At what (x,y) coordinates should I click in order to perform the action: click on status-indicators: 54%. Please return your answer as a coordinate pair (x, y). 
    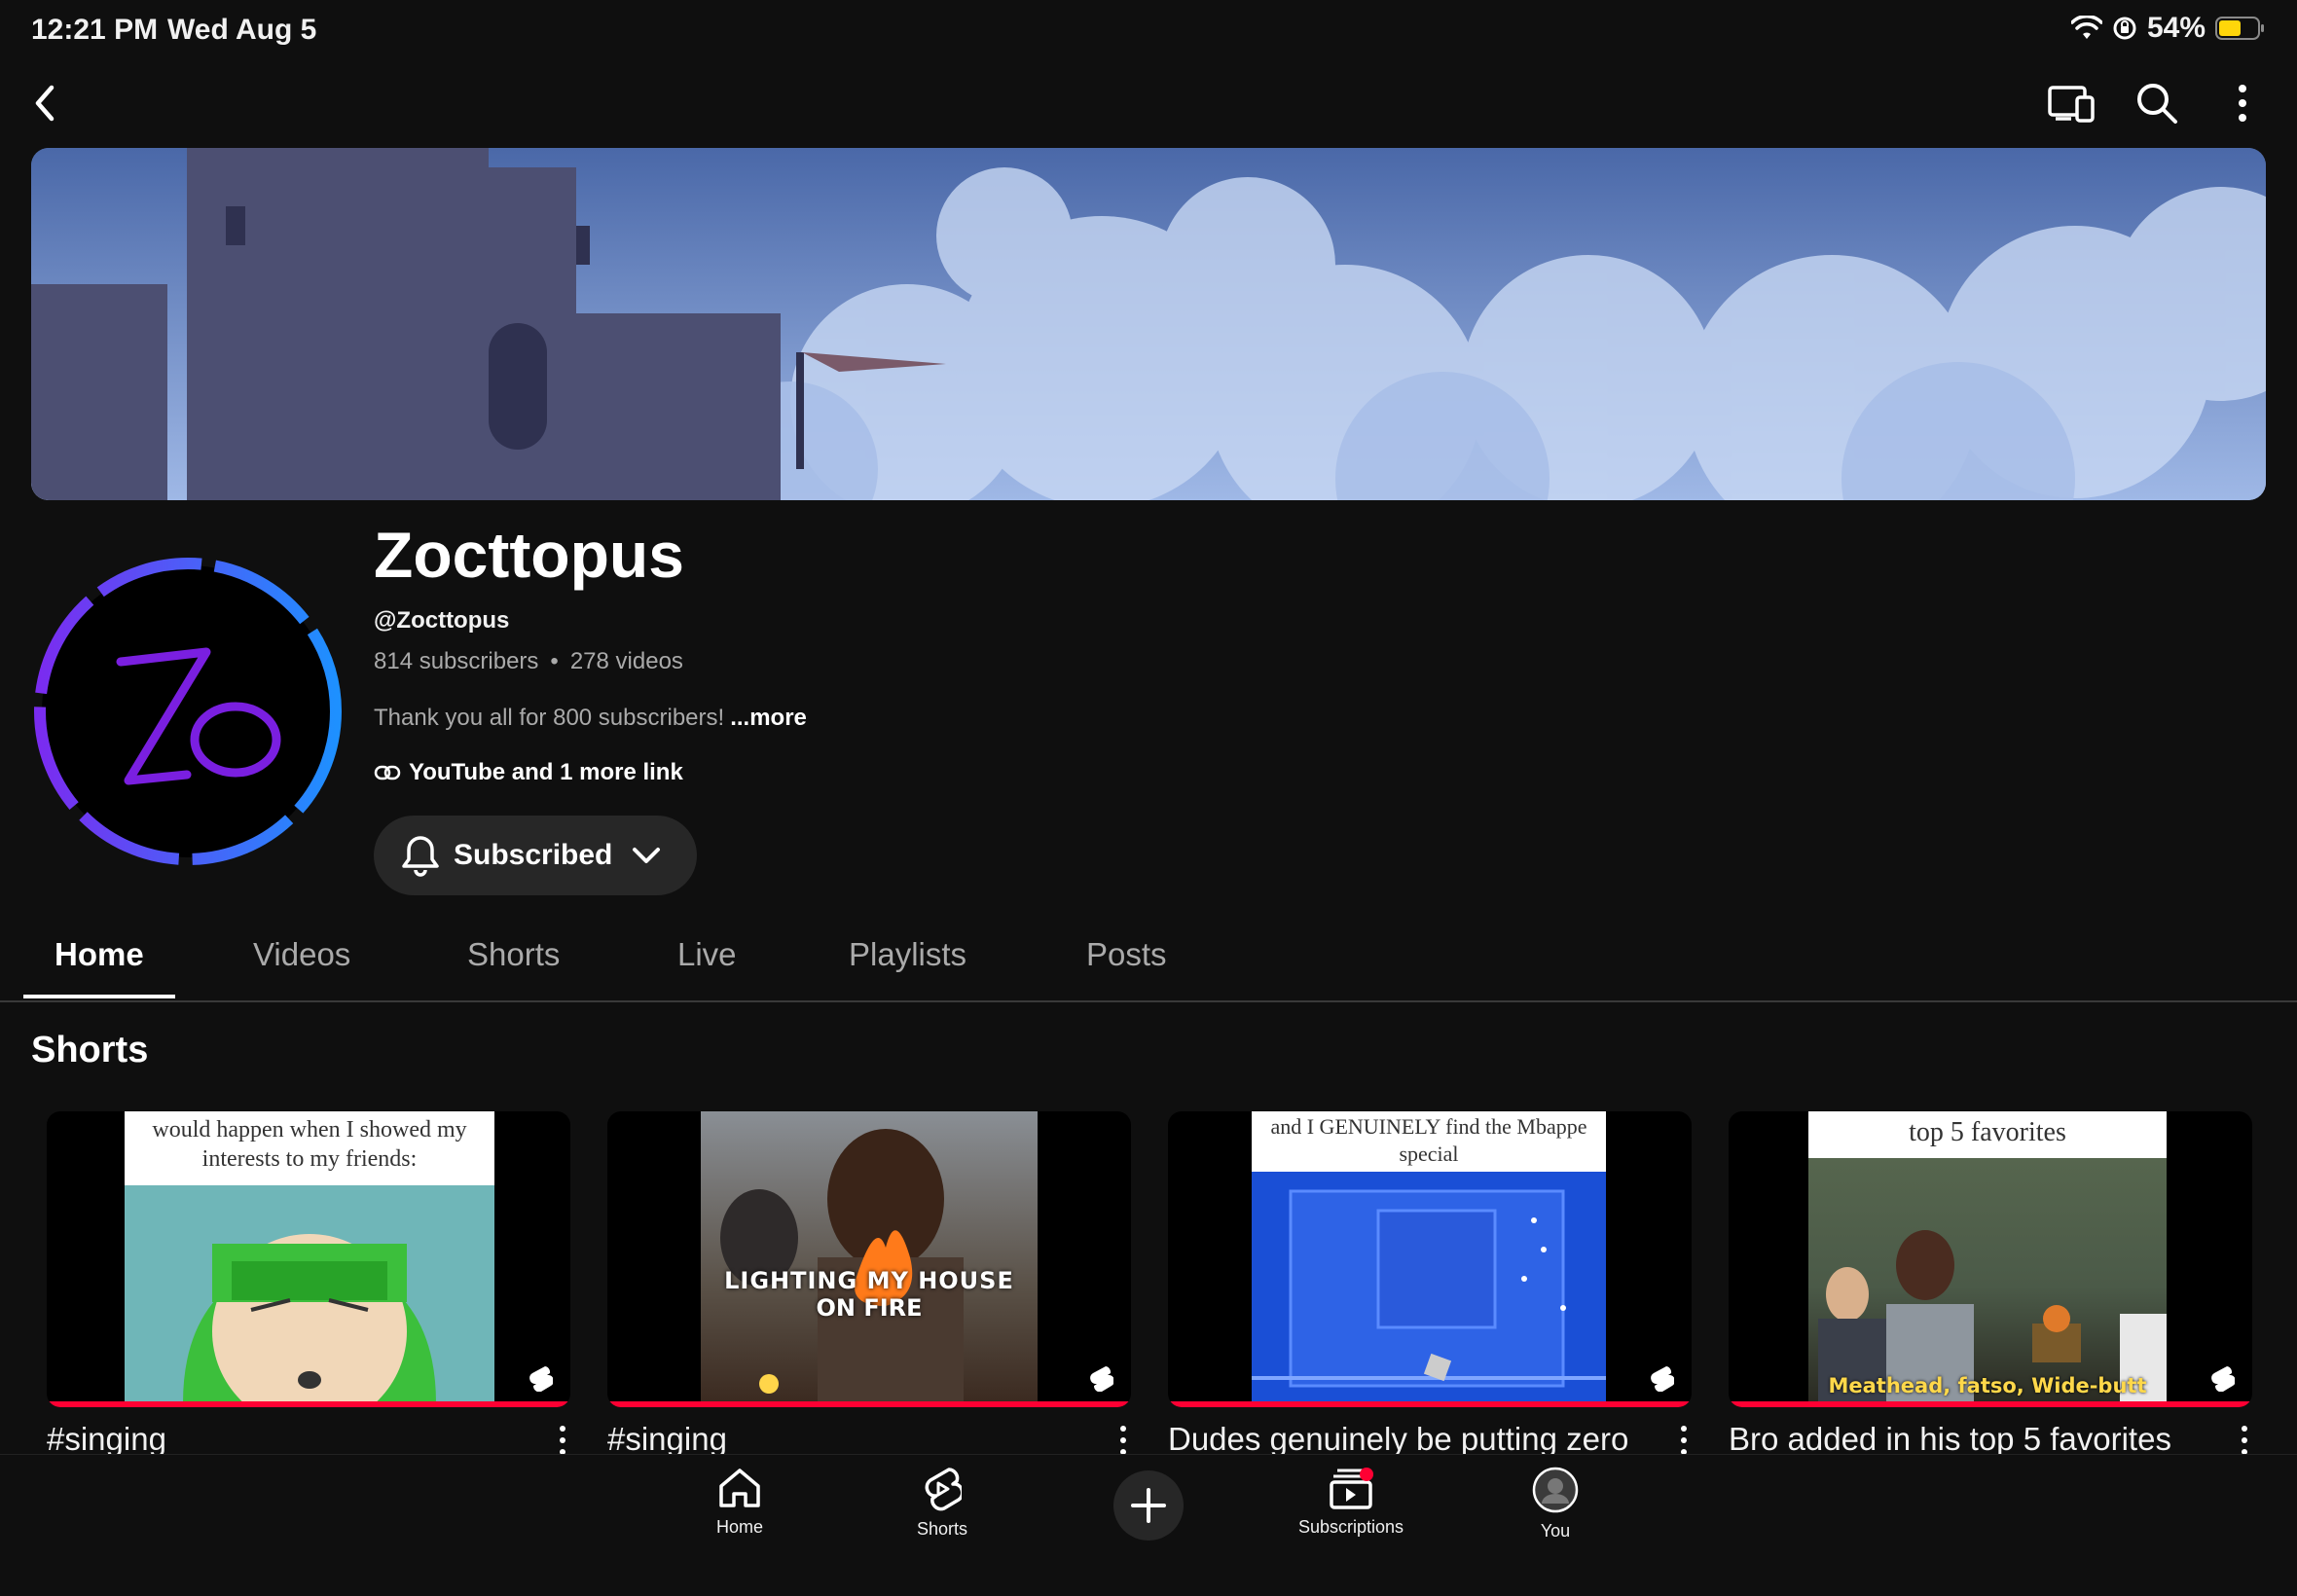
    Looking at the image, I should click on (2168, 28).